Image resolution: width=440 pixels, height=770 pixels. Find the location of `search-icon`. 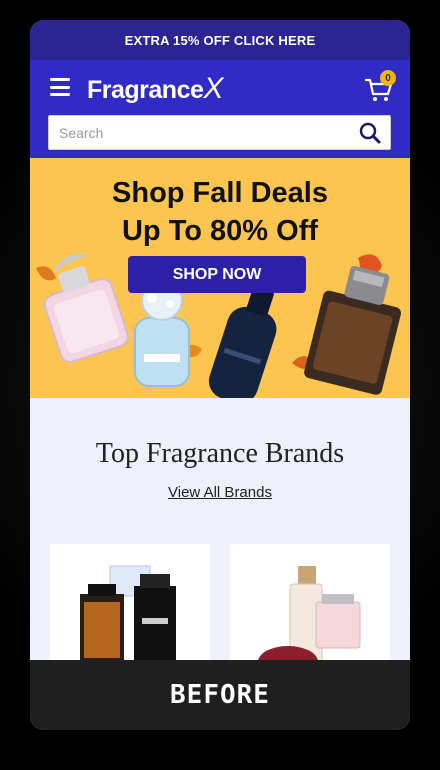

search-icon is located at coordinates (370, 132).